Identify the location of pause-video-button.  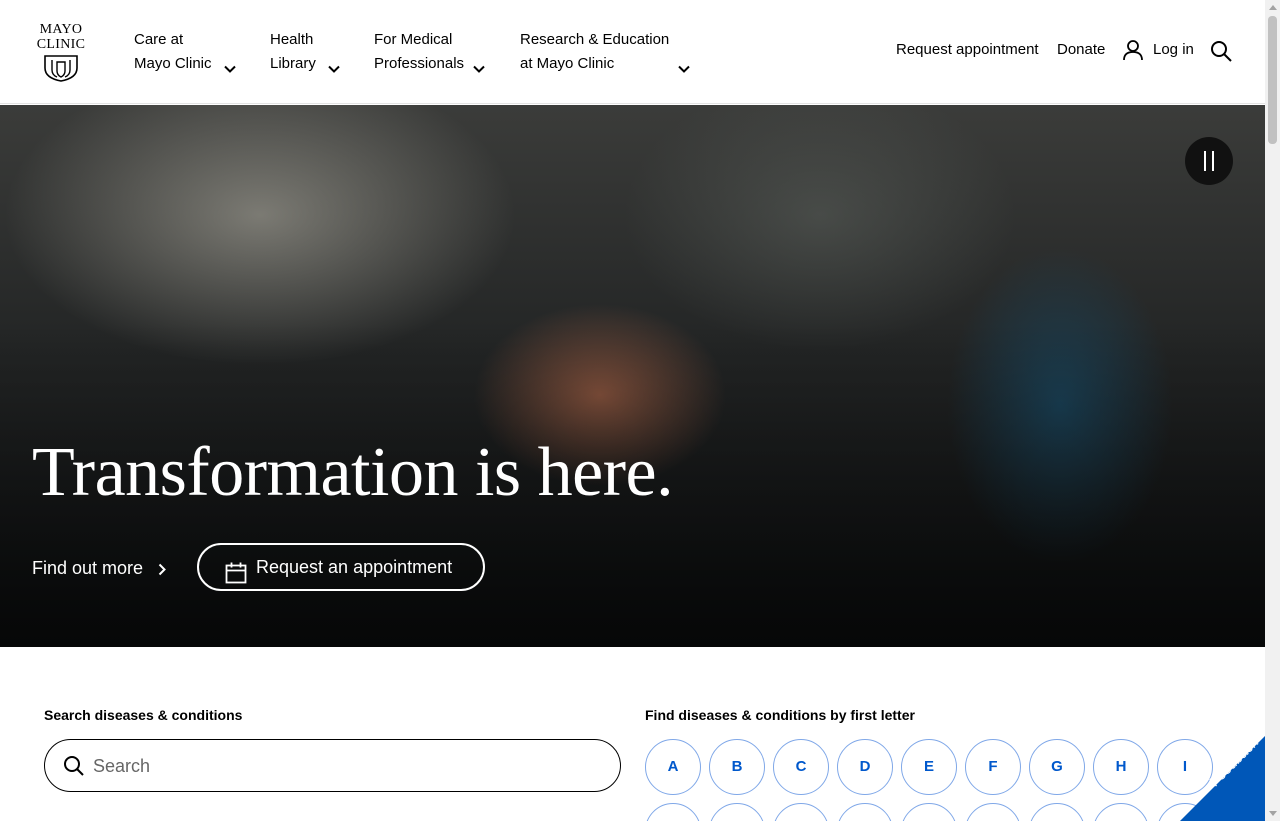
(1209, 161).